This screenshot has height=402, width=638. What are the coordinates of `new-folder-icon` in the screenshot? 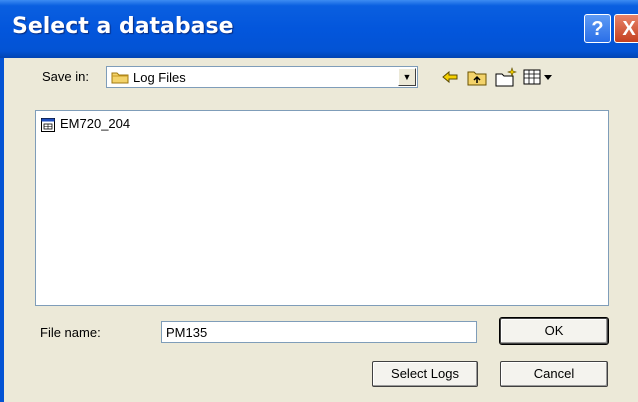 It's located at (506, 77).